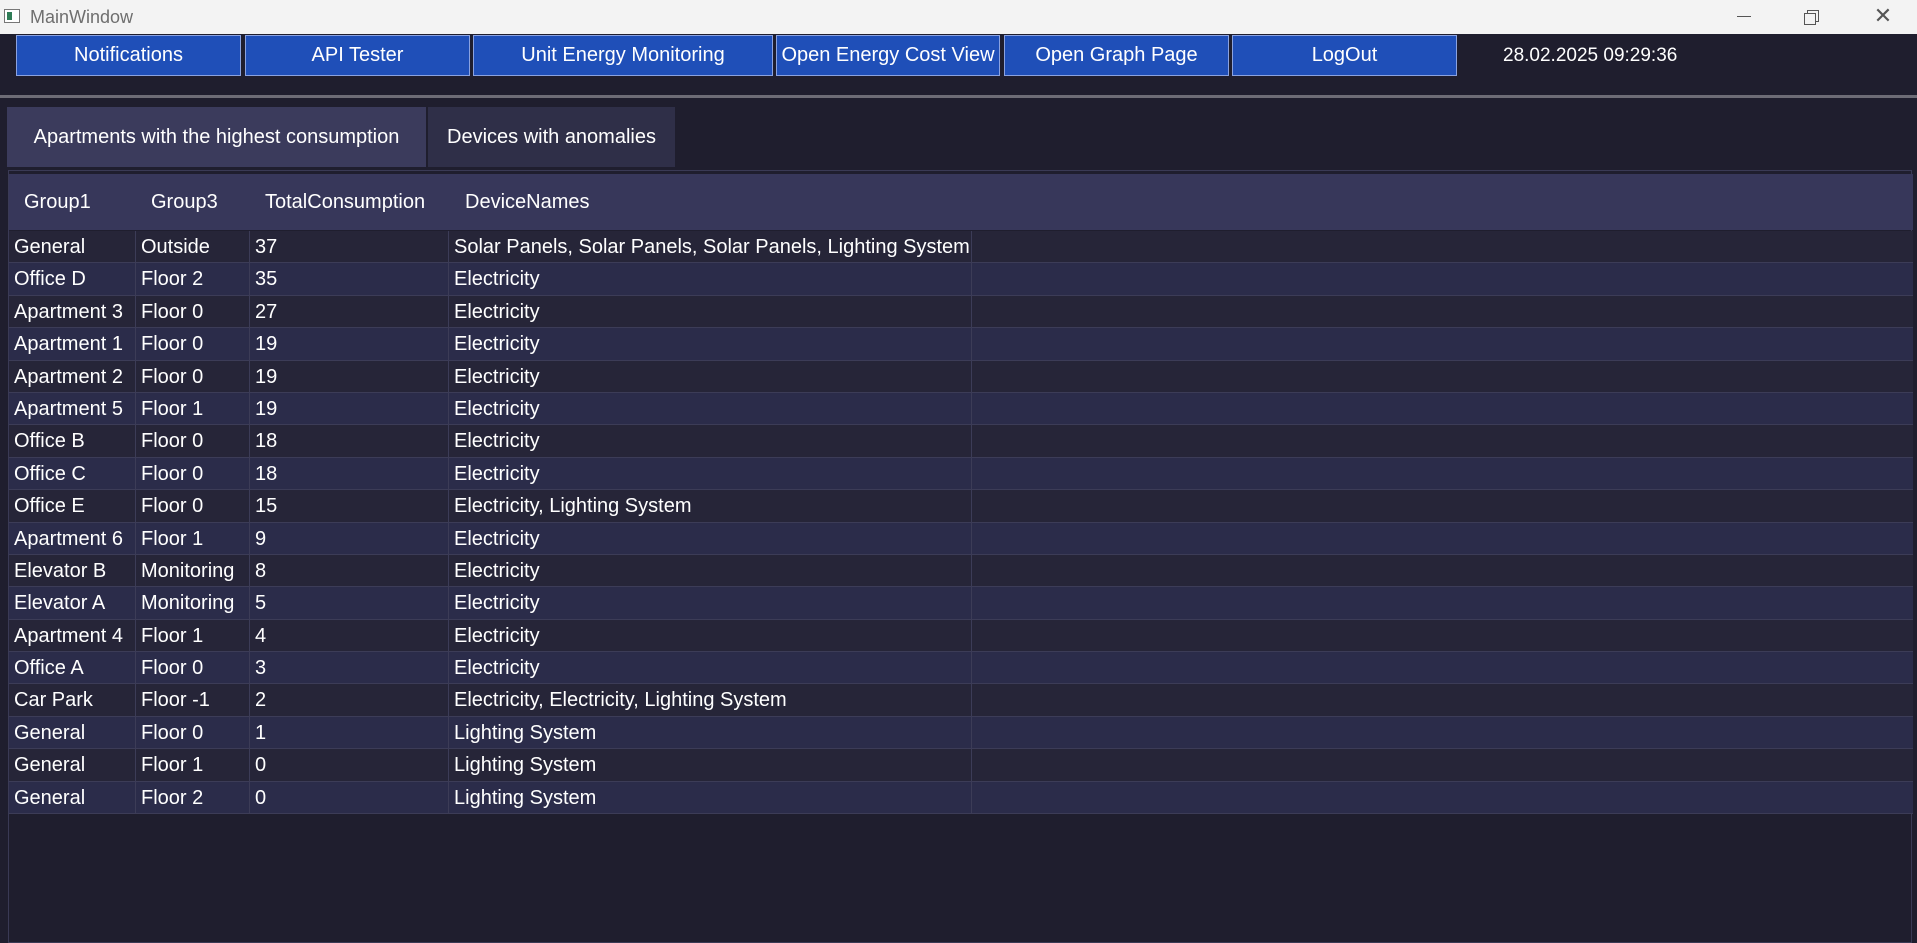 This screenshot has height=943, width=1917. Describe the element at coordinates (349, 700) in the screenshot. I see `cell-totalconsumption: 2` at that location.